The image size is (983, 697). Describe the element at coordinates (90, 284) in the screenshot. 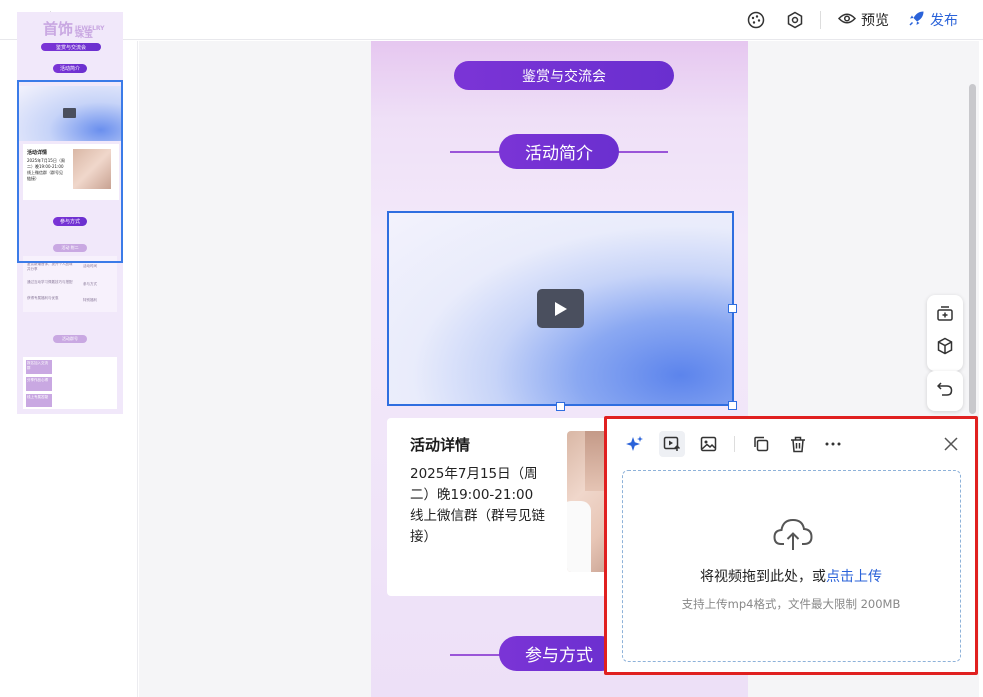

I see `thumb-list-b1: 参与方式` at that location.